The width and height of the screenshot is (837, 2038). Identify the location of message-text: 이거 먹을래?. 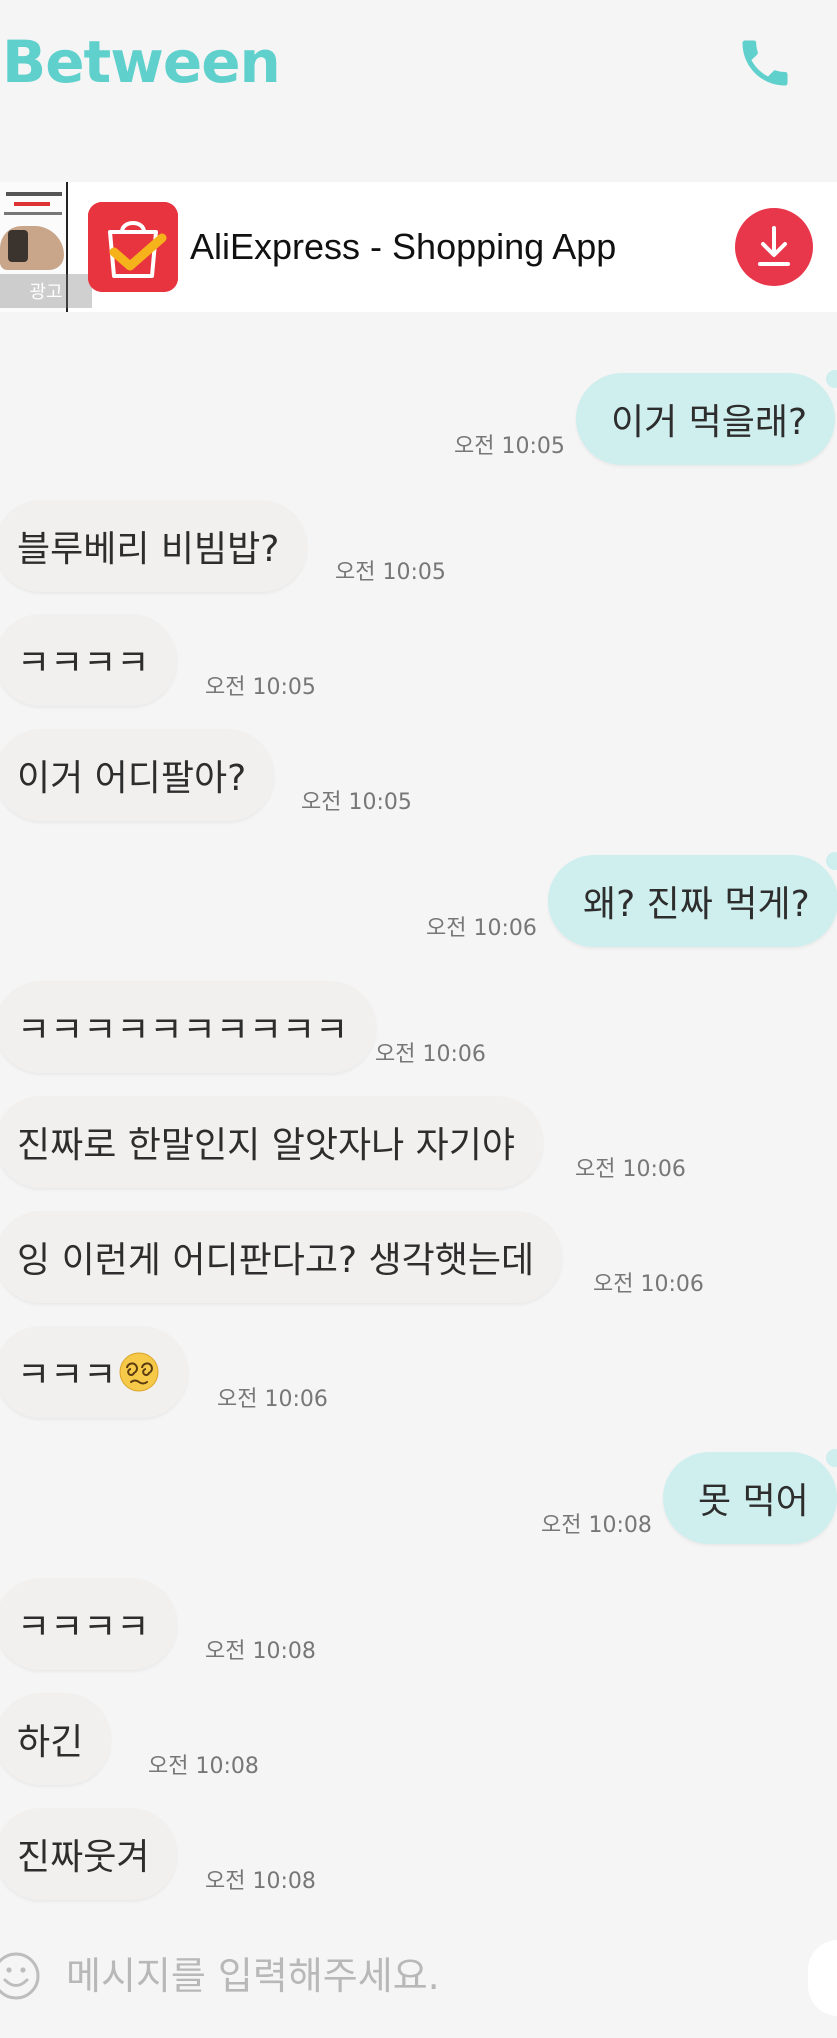
(709, 422).